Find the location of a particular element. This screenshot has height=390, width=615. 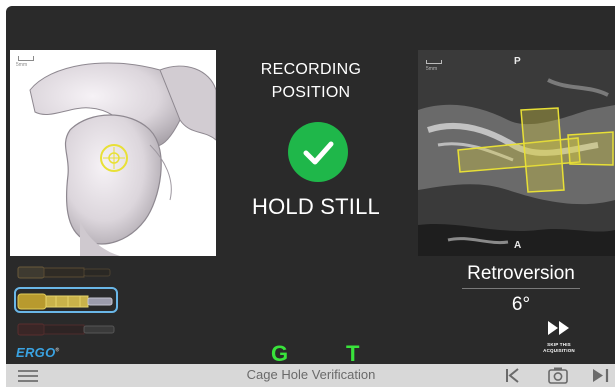

status-title-line1: RECORDING is located at coordinates (311, 69).